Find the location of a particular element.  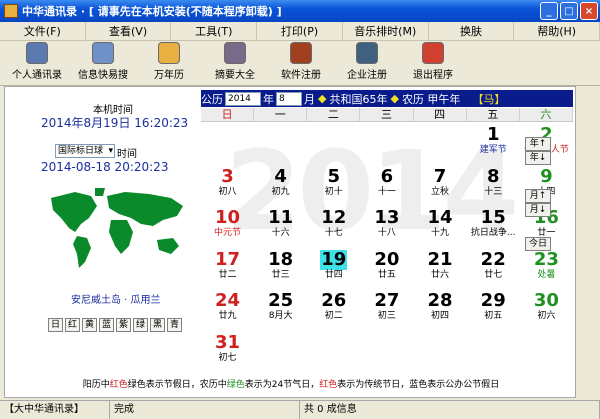

day-cell: 23 处暑 is located at coordinates (546, 268).